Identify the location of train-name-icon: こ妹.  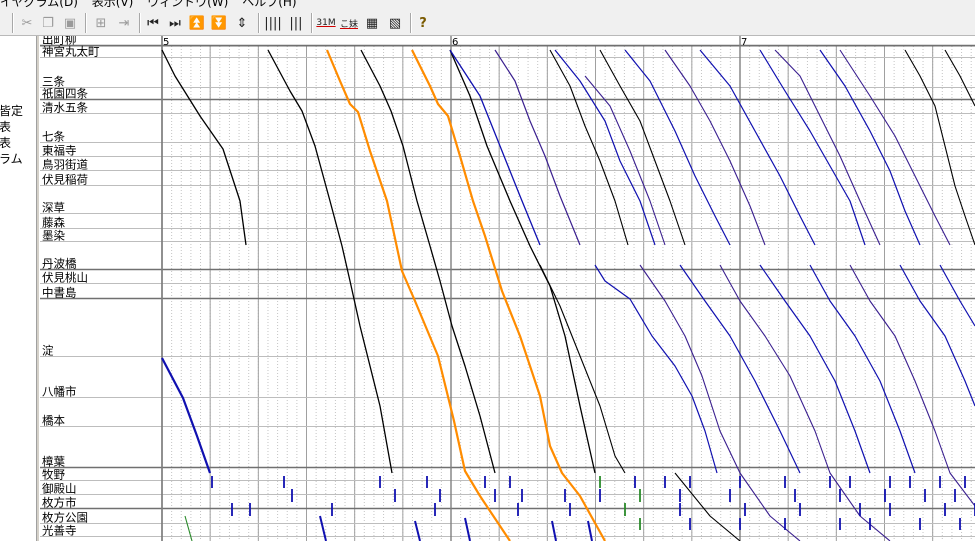
(349, 23).